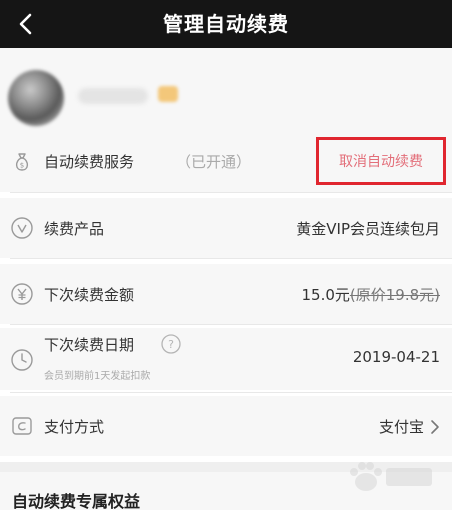  I want to click on question-icon: ?, so click(171, 344).